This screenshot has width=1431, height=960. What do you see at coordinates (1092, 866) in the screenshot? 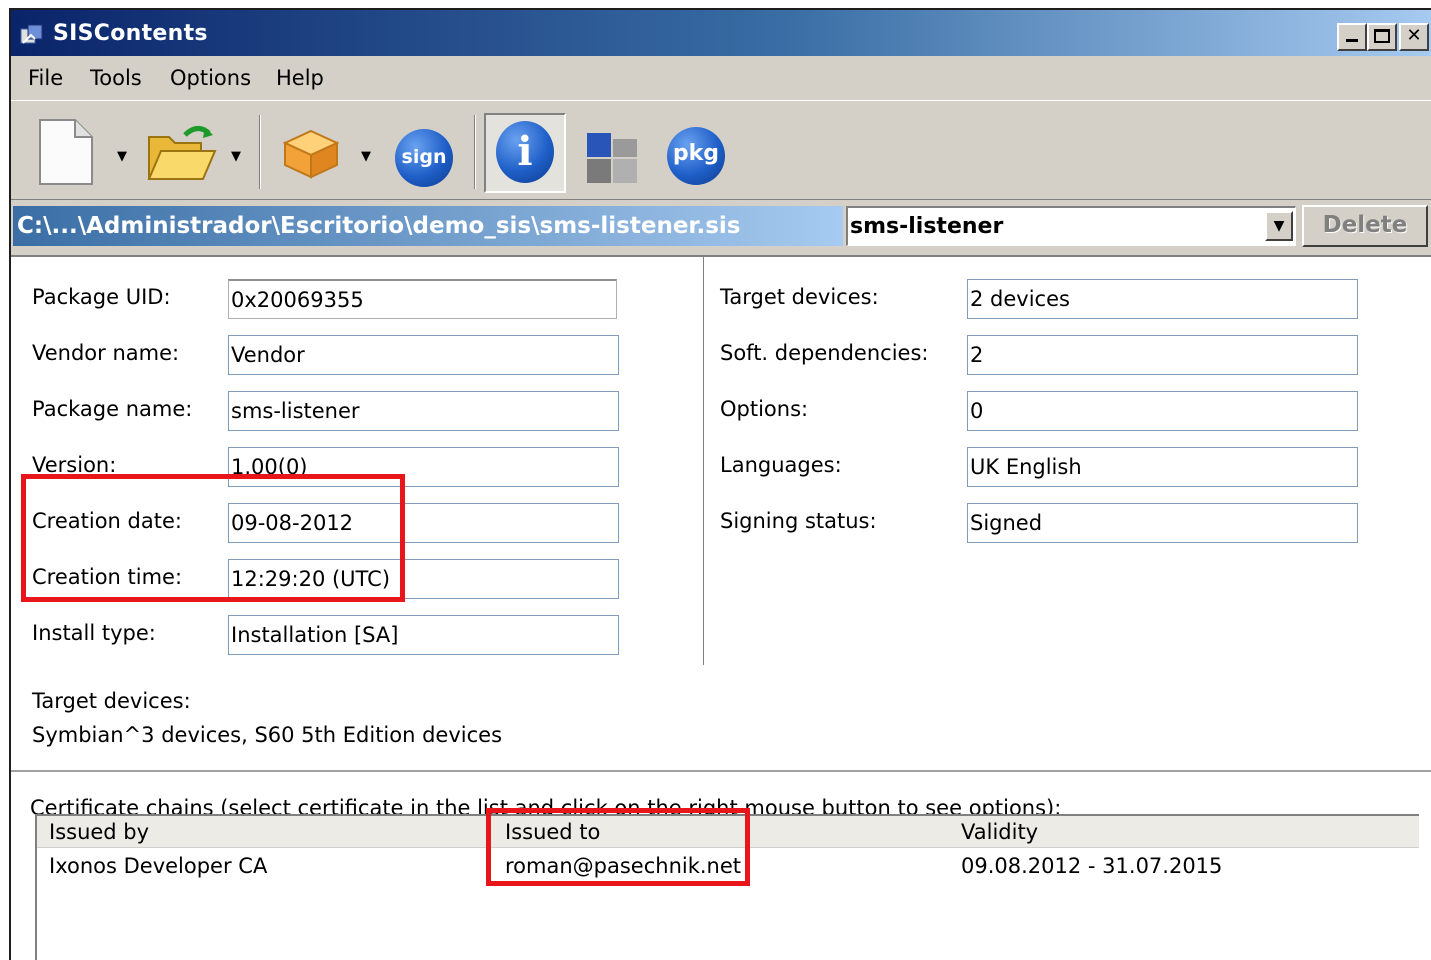
I see `cell-validity: 09.08.2012 - 31.07.2015` at bounding box center [1092, 866].